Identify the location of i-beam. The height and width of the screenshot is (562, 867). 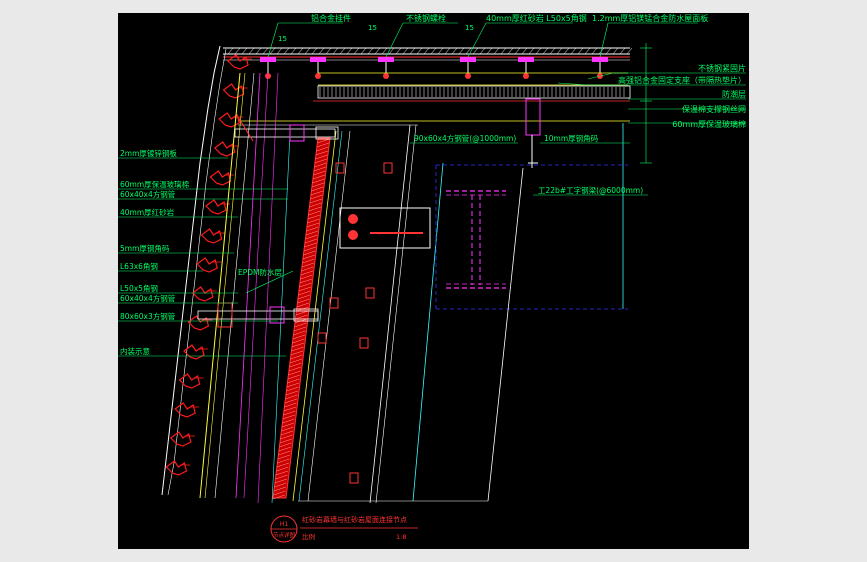
(476, 239).